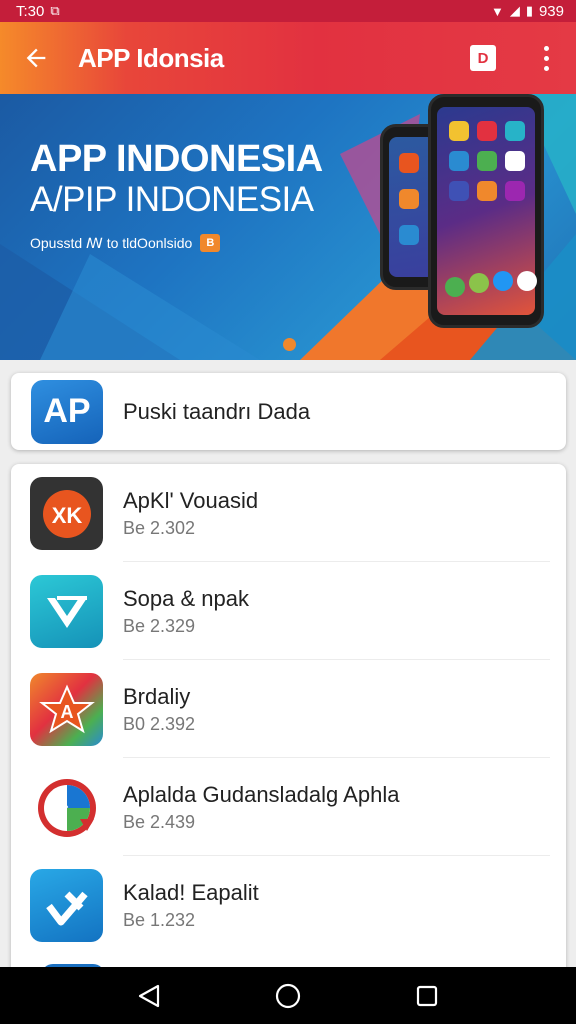 The height and width of the screenshot is (1024, 576). I want to click on app-title: Sopa & npak, so click(186, 598).